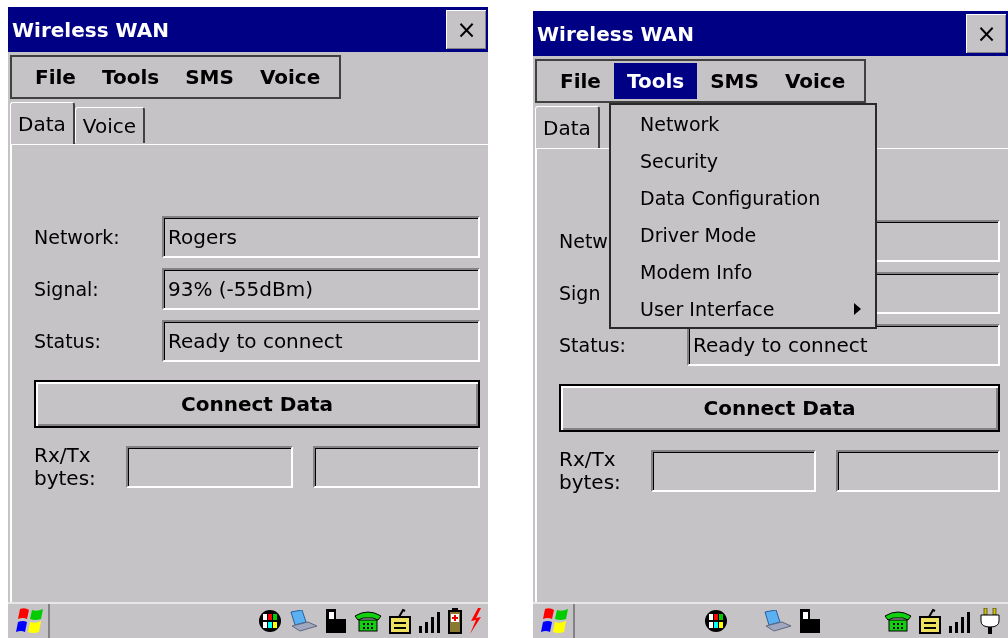  Describe the element at coordinates (321, 237) in the screenshot. I see `text-field: Rogers` at that location.